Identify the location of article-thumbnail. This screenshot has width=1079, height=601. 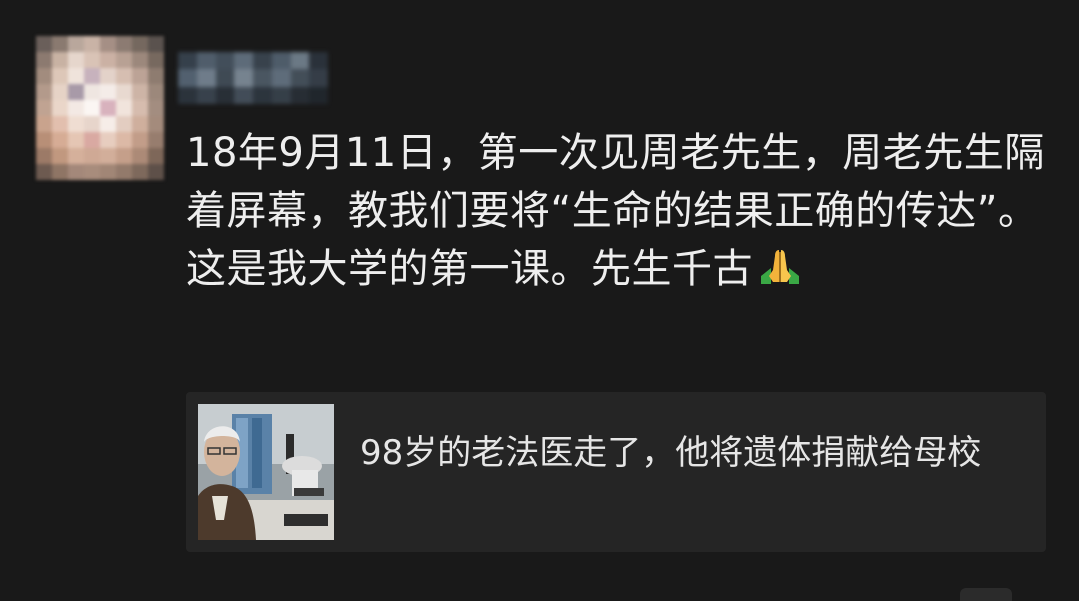
(266, 472).